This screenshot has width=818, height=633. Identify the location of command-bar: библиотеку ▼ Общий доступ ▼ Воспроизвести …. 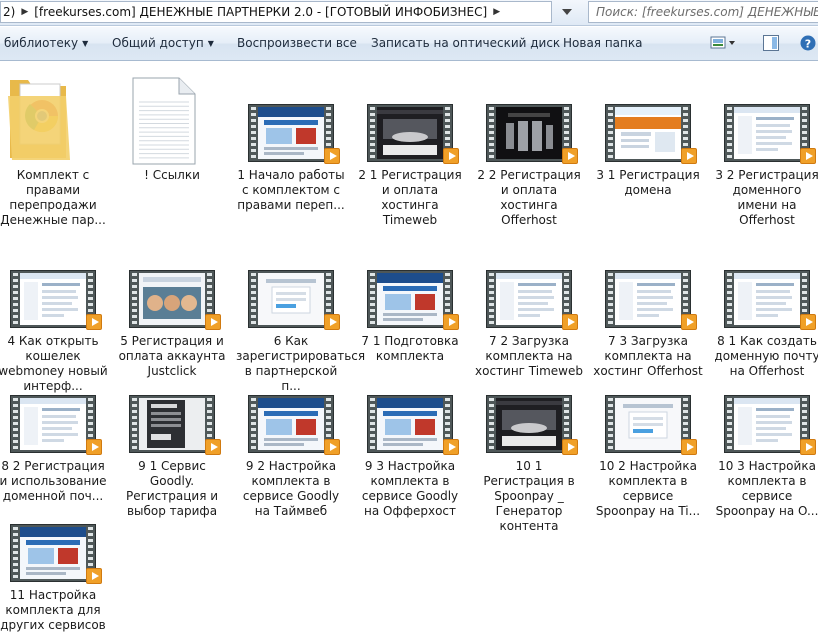
(409, 44).